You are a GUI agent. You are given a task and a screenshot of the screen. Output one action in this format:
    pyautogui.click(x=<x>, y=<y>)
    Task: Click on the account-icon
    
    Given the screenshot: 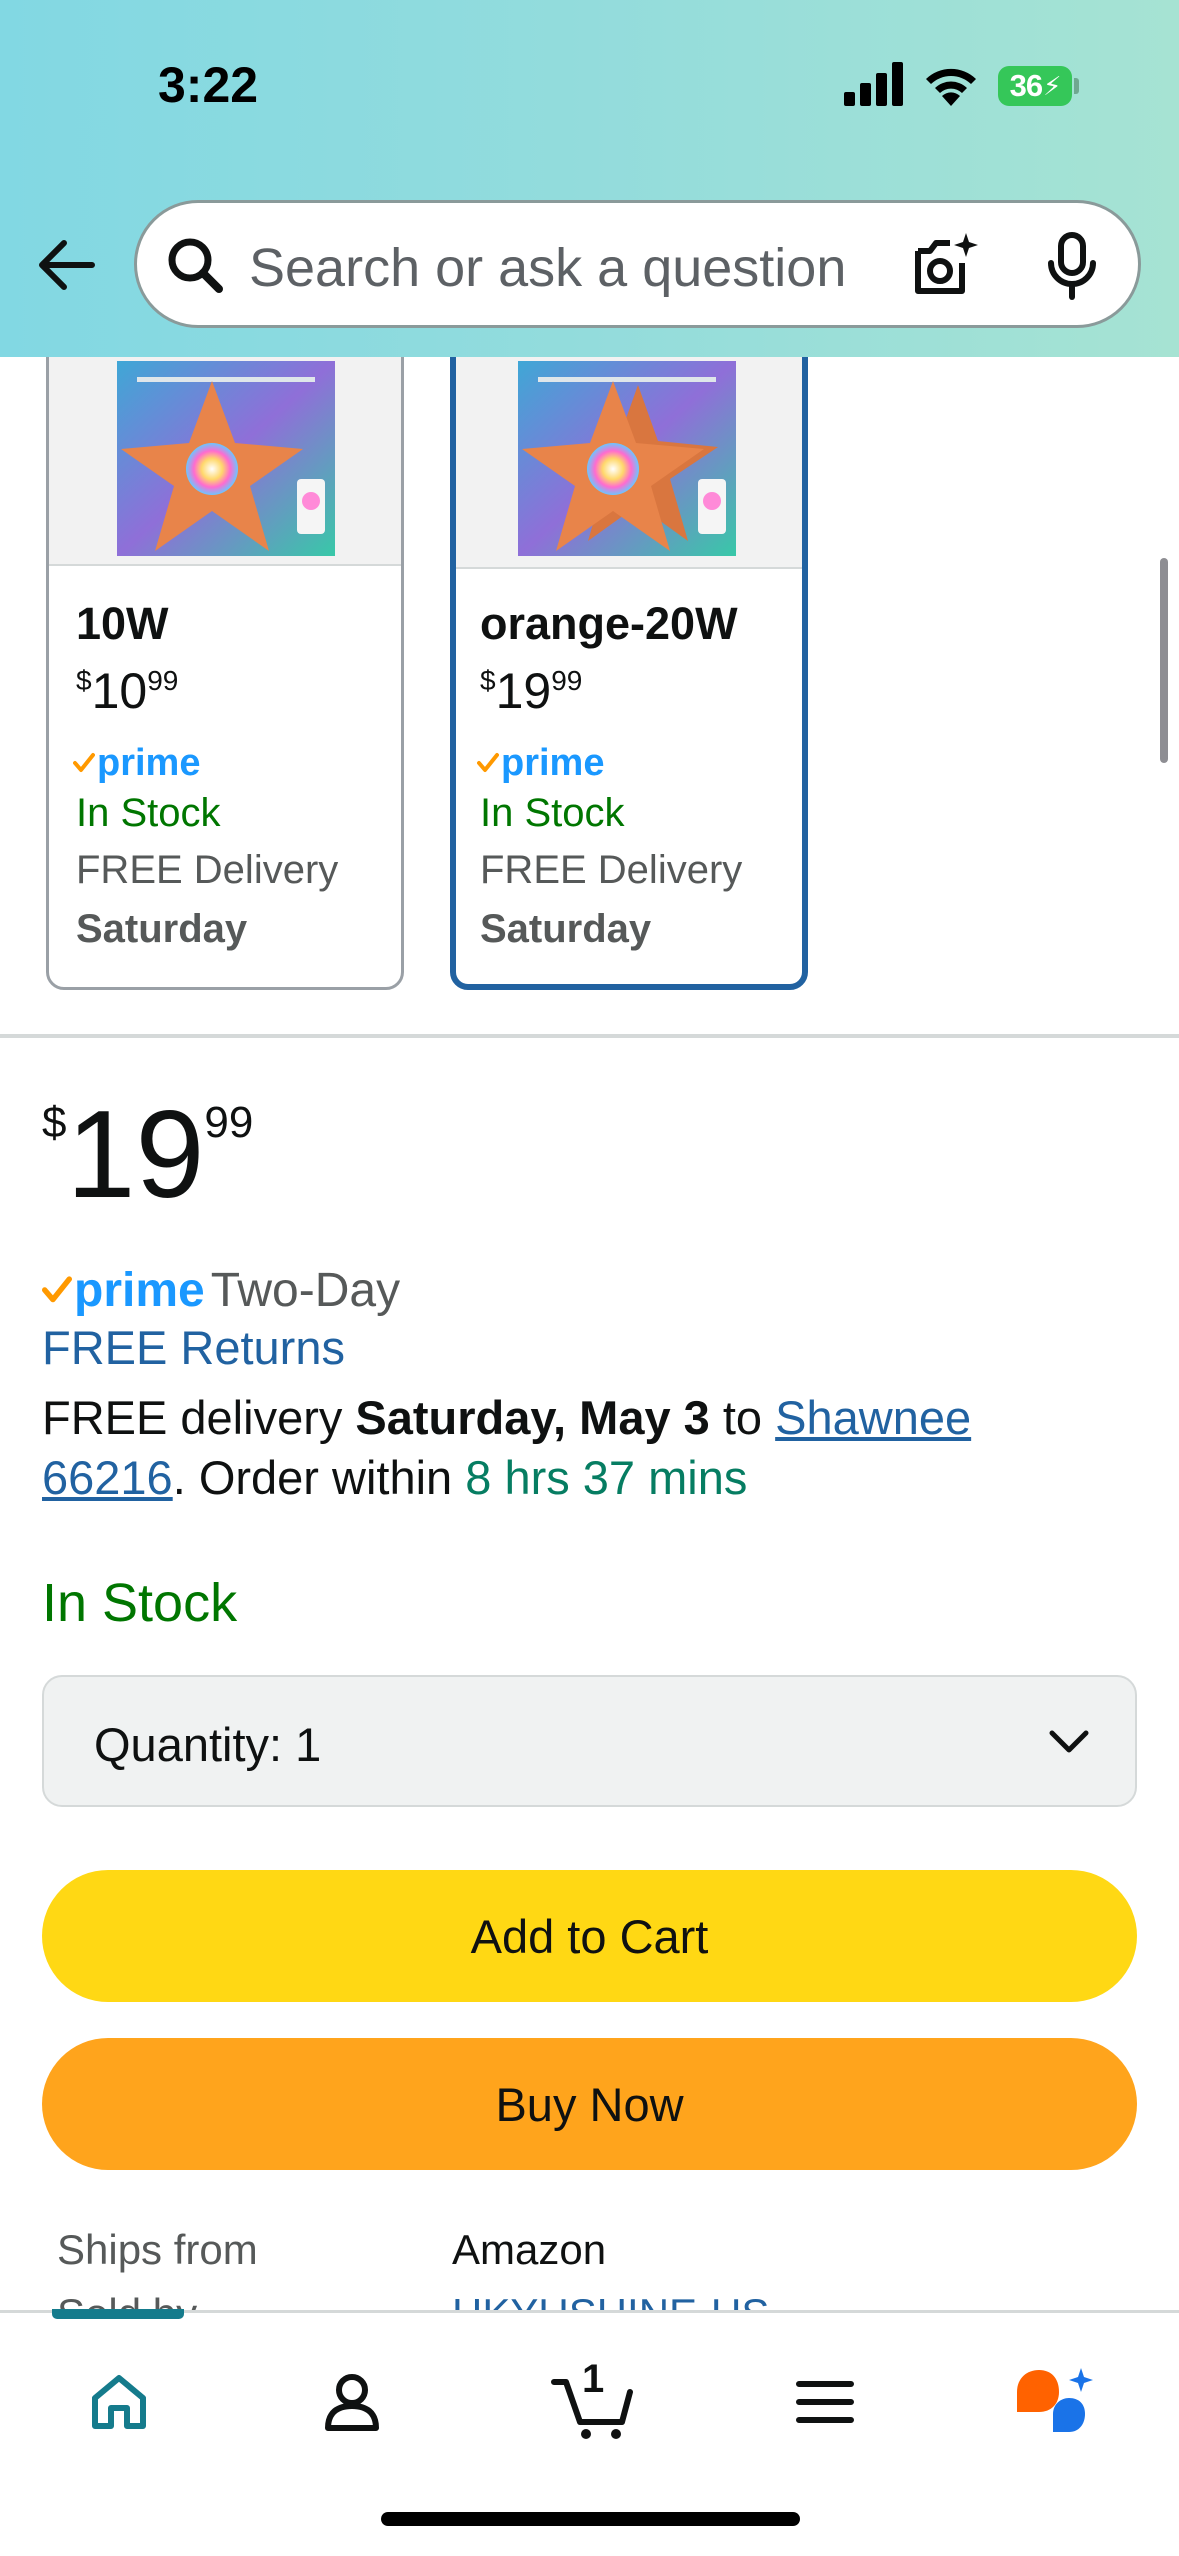 What is the action you would take?
    pyautogui.click(x=352, y=2402)
    